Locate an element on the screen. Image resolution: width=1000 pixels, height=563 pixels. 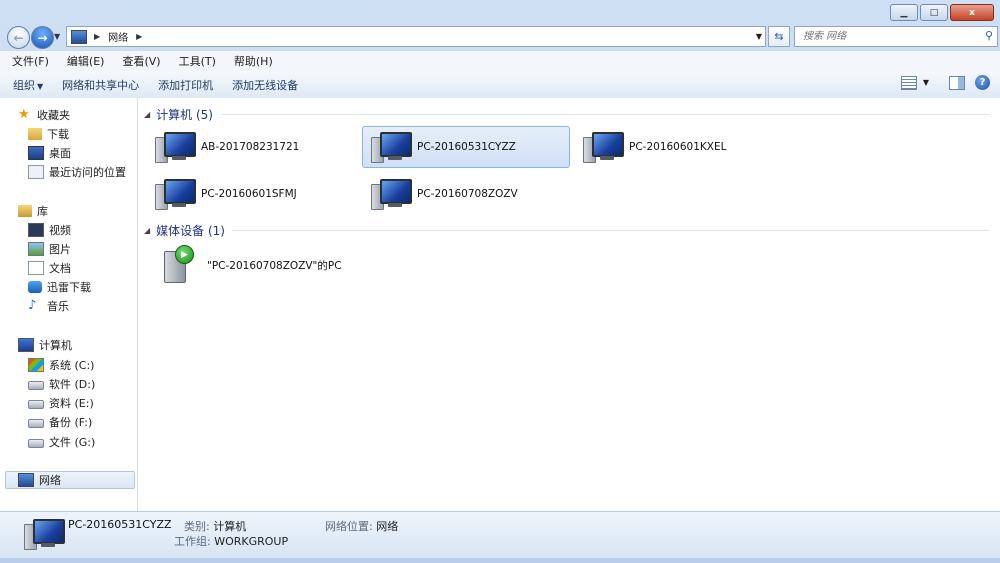
computer-tile: PC-20160601KXEL is located at coordinates (678, 147).